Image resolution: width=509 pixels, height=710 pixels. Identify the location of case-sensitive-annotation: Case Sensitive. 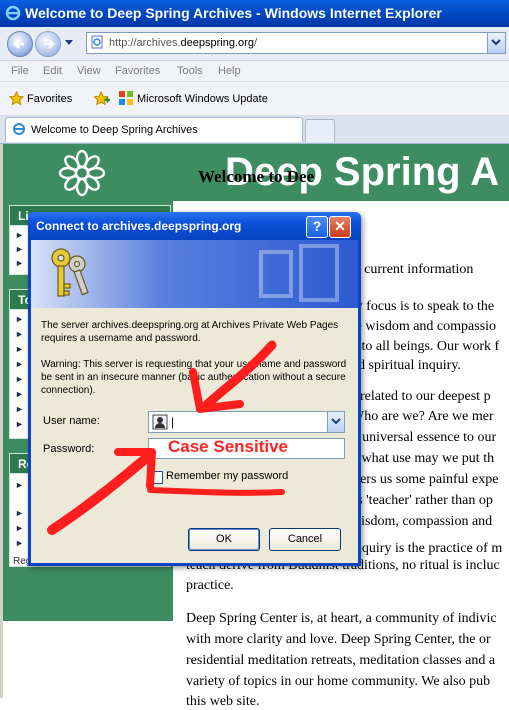
(228, 446).